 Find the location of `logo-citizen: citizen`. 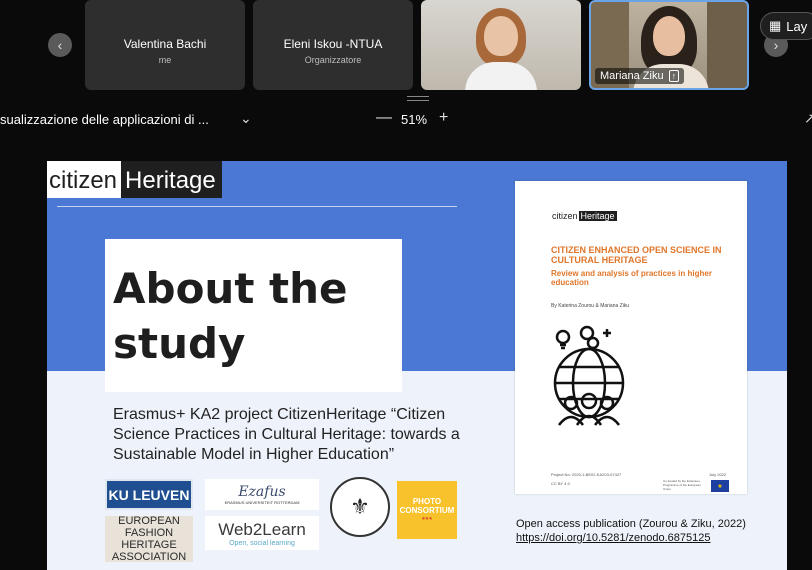

logo-citizen: citizen is located at coordinates (84, 179).